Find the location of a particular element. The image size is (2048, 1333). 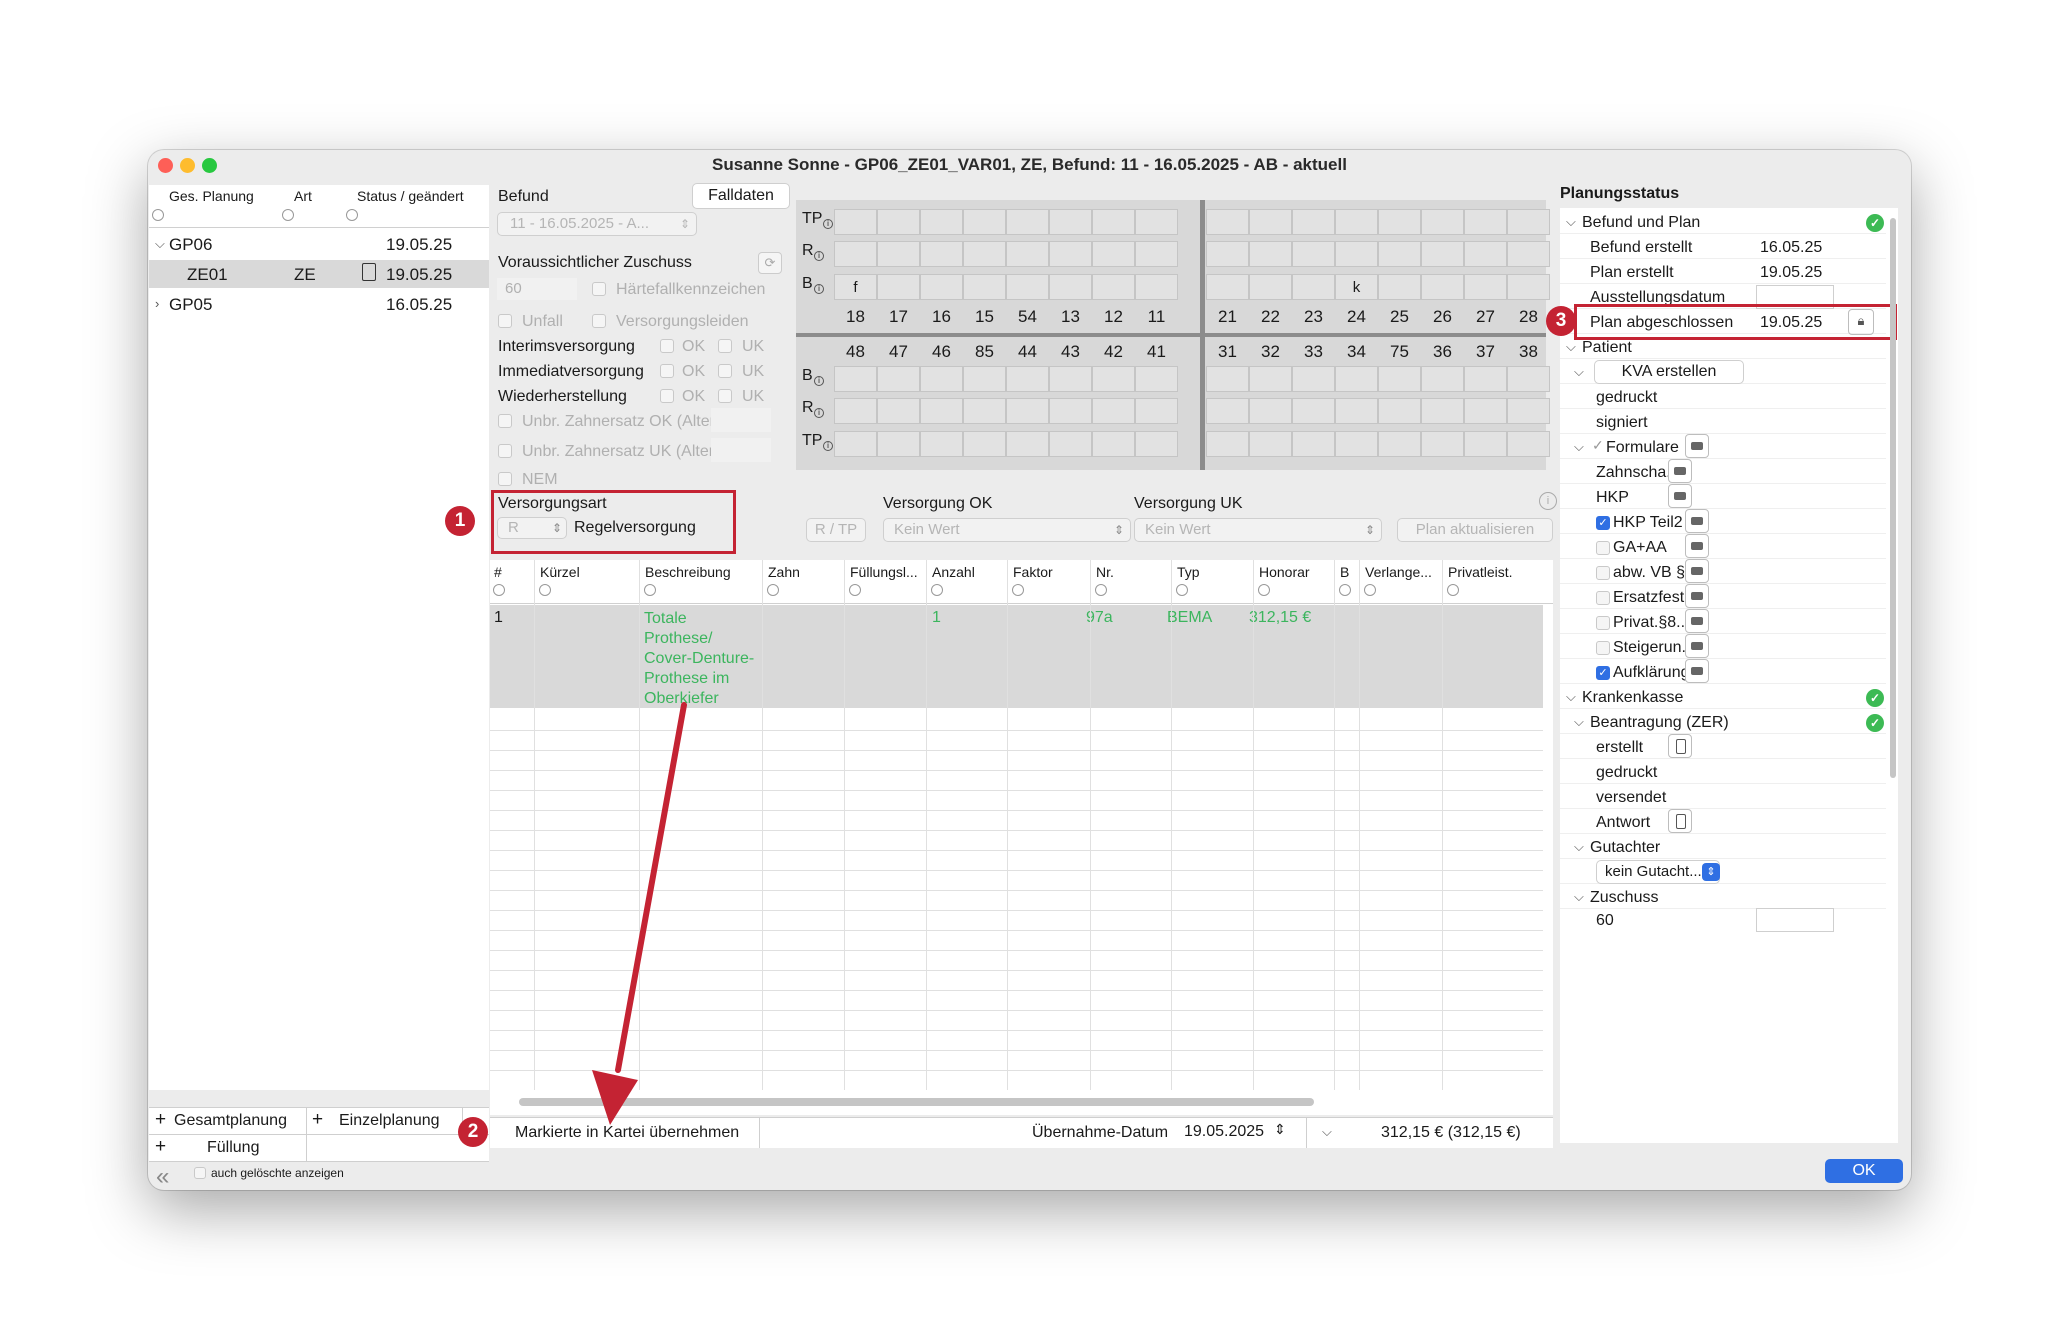

tooth-number: 75 is located at coordinates (1399, 352).